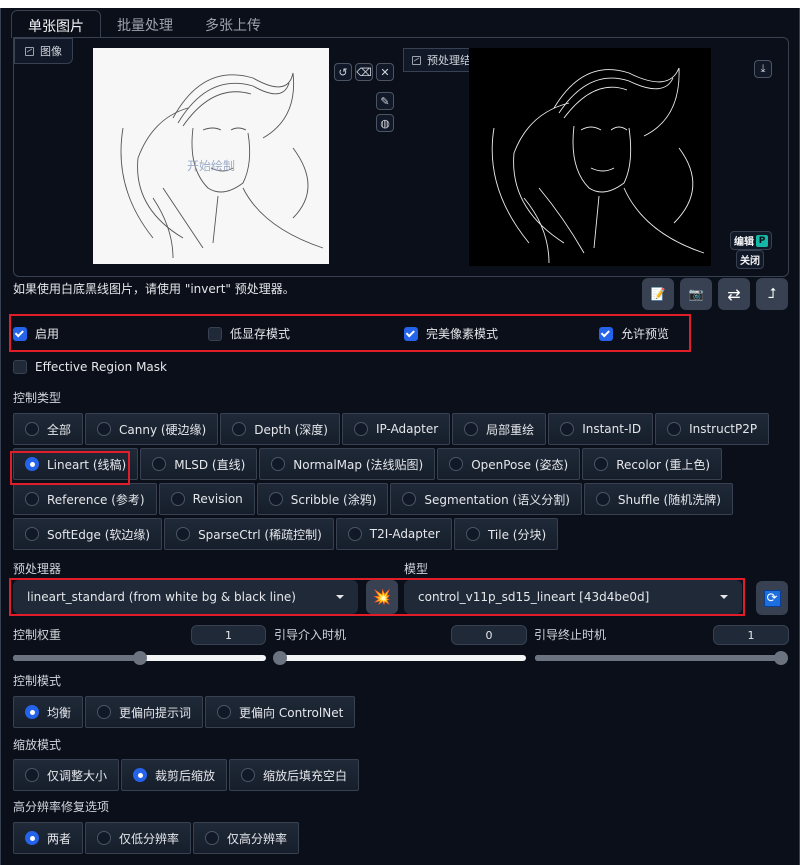 Image resolution: width=800 pixels, height=865 pixels. What do you see at coordinates (658, 499) in the screenshot?
I see `radio-option: Shuffle (随机洗牌)` at bounding box center [658, 499].